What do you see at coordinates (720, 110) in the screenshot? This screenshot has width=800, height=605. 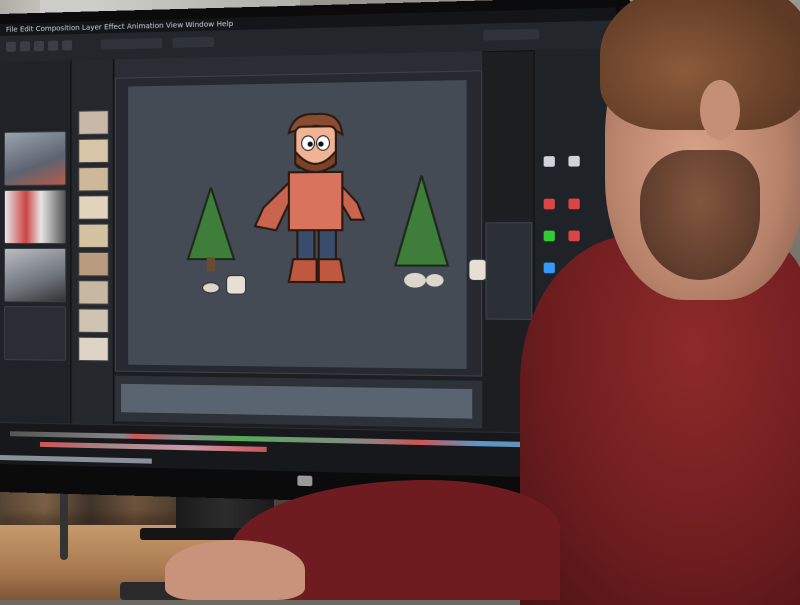 I see `person-ear` at bounding box center [720, 110].